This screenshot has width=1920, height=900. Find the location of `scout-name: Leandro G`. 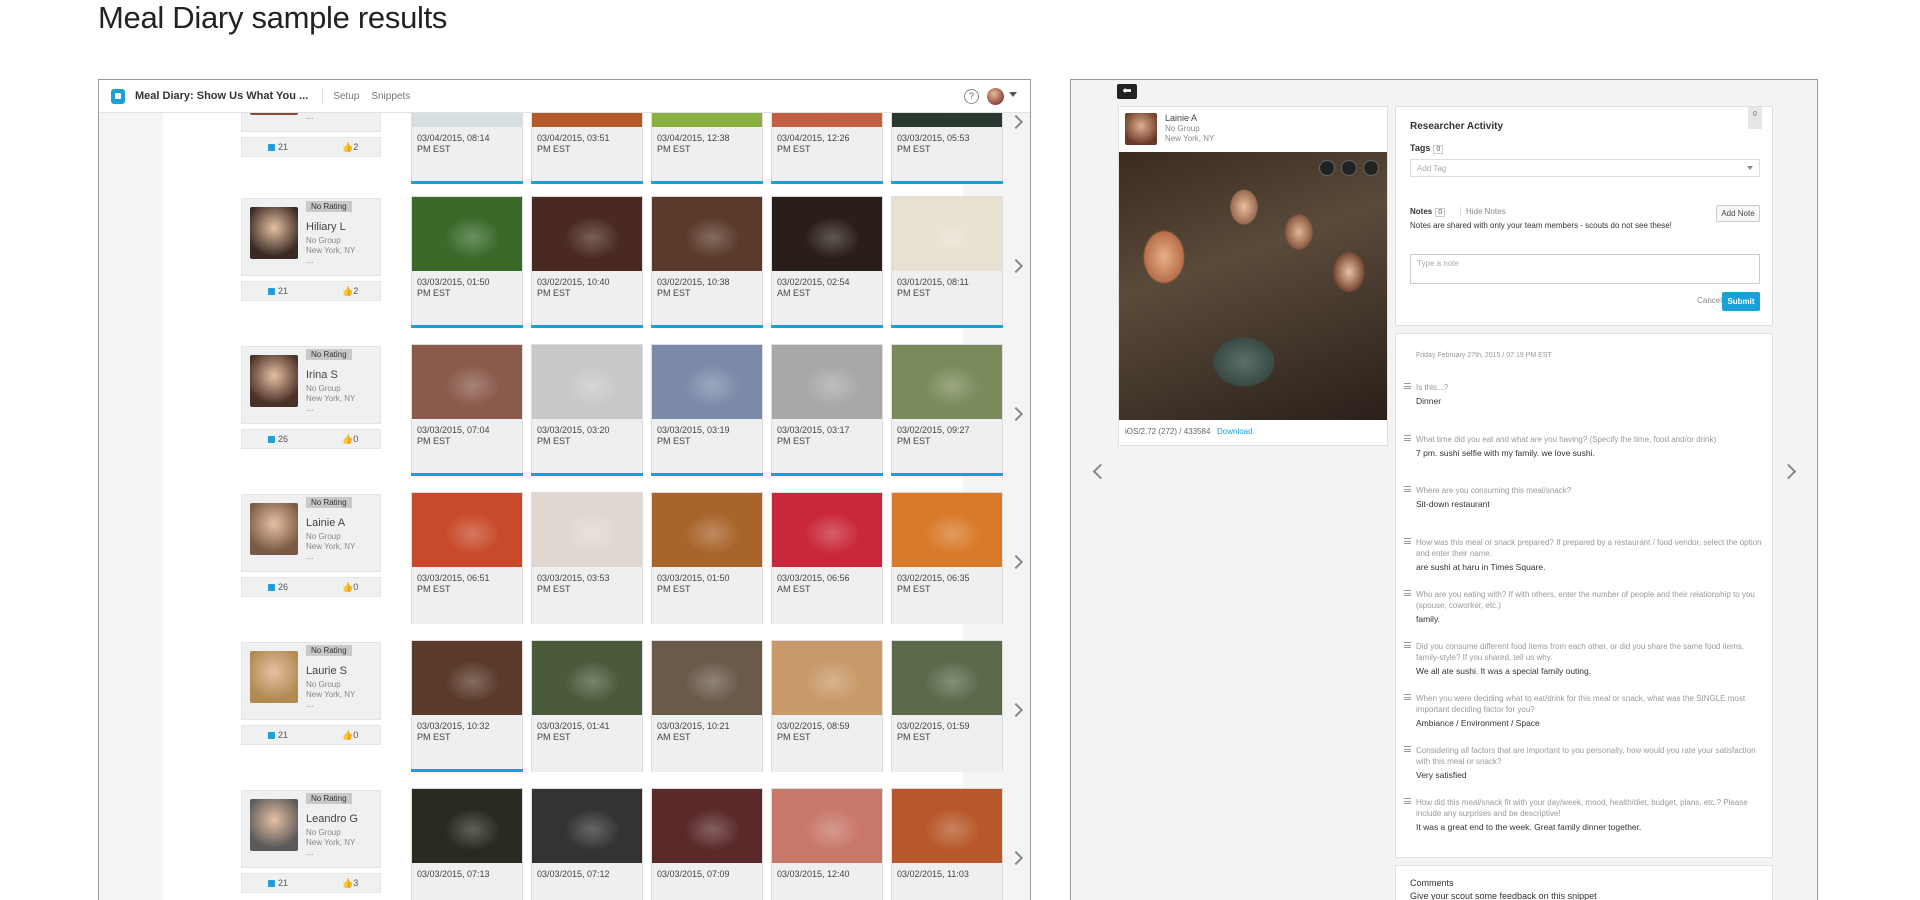

scout-name: Leandro G is located at coordinates (332, 819).